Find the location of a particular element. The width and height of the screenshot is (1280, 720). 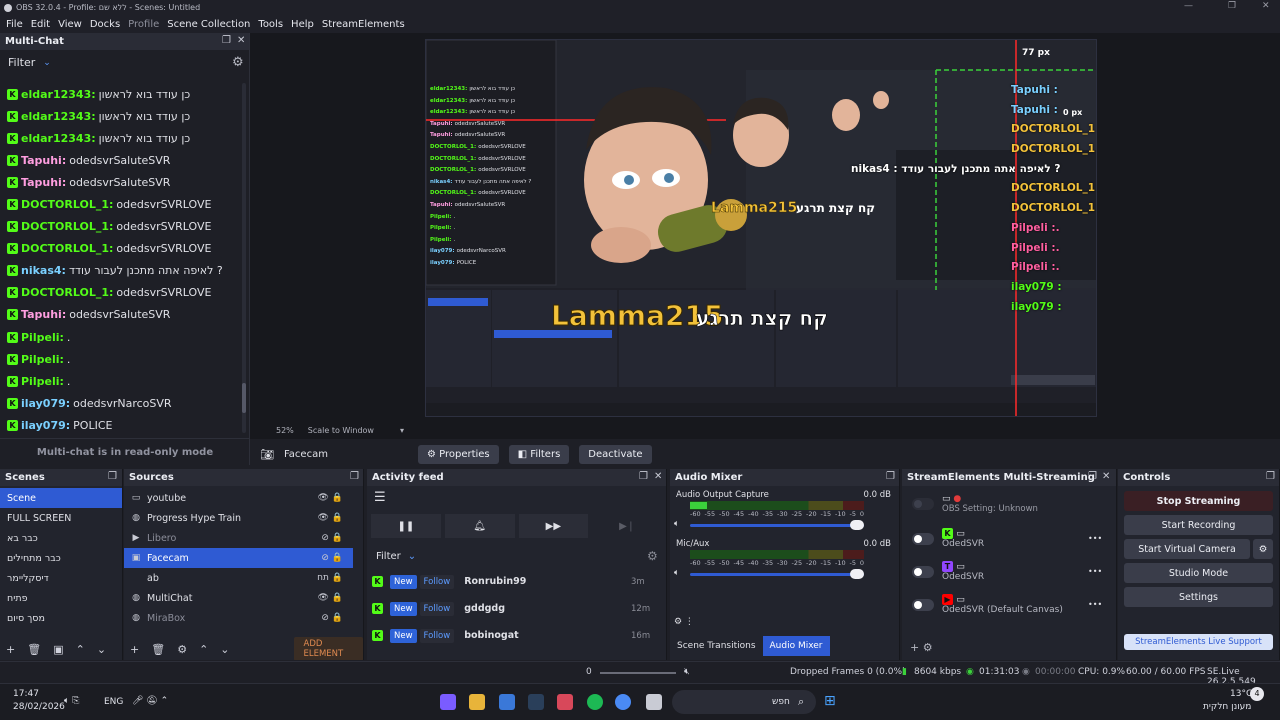

menu-tools: Tools is located at coordinates (270, 24).